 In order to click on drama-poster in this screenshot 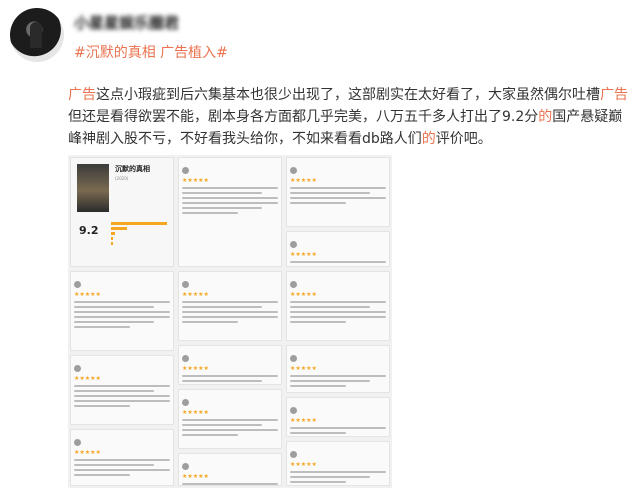, I will do `click(93, 188)`.